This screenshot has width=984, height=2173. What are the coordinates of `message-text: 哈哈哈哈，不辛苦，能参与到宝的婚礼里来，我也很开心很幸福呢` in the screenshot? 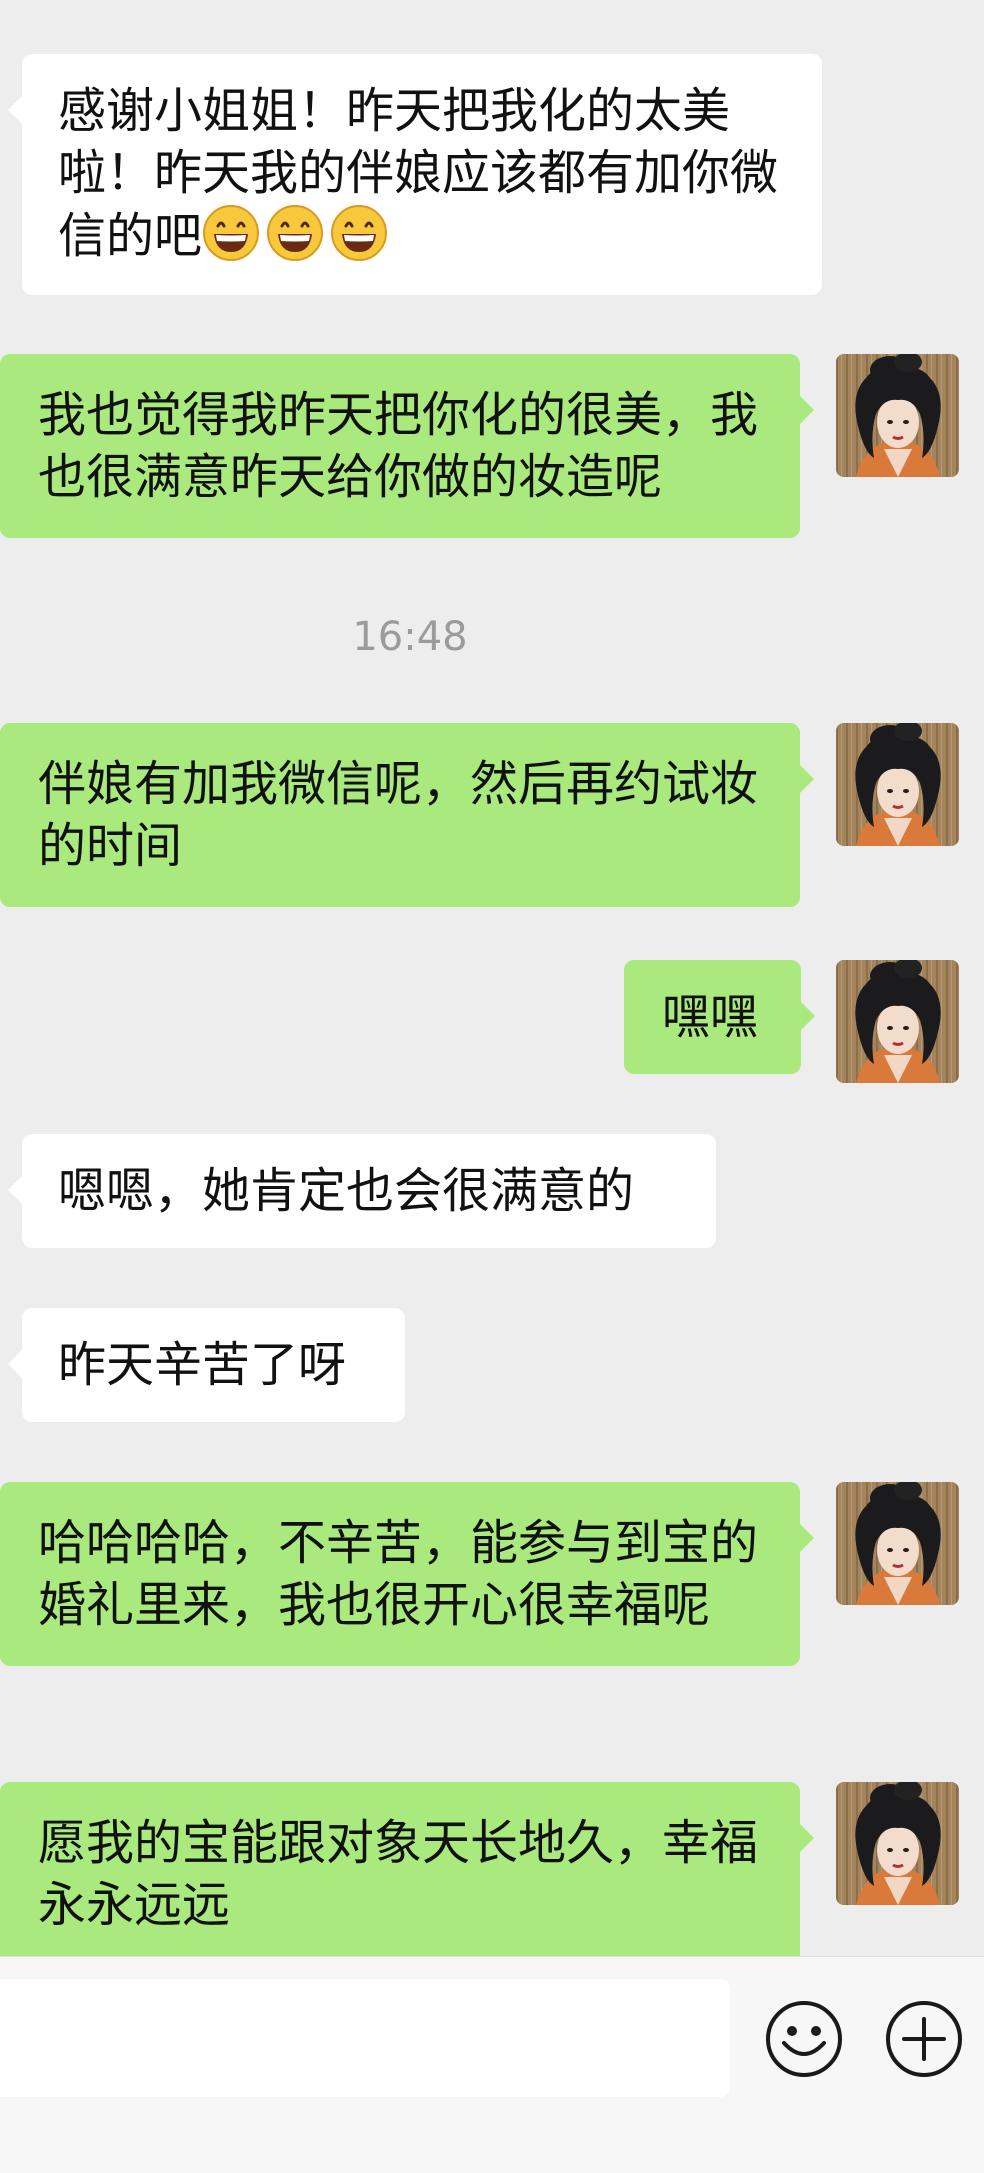 It's located at (398, 1574).